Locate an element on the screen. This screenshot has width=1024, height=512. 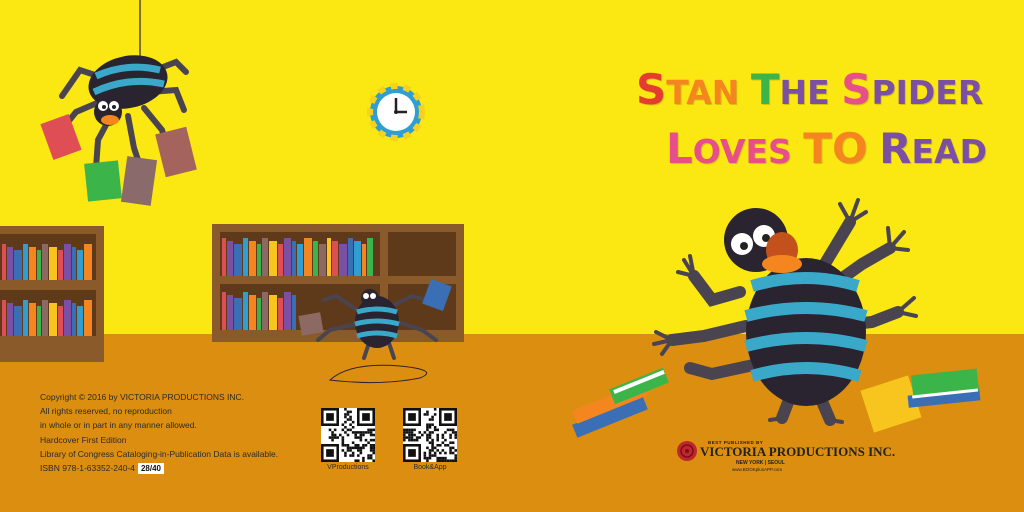
qr-code-bookapp: Book&App is located at coordinates (430, 439).